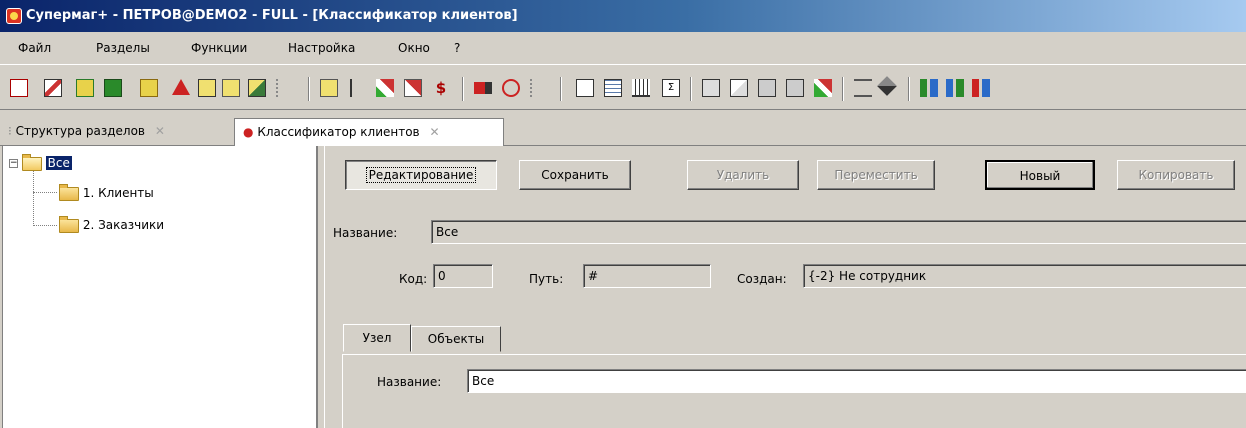  What do you see at coordinates (981, 88) in the screenshot?
I see `hierarchy3-icon` at bounding box center [981, 88].